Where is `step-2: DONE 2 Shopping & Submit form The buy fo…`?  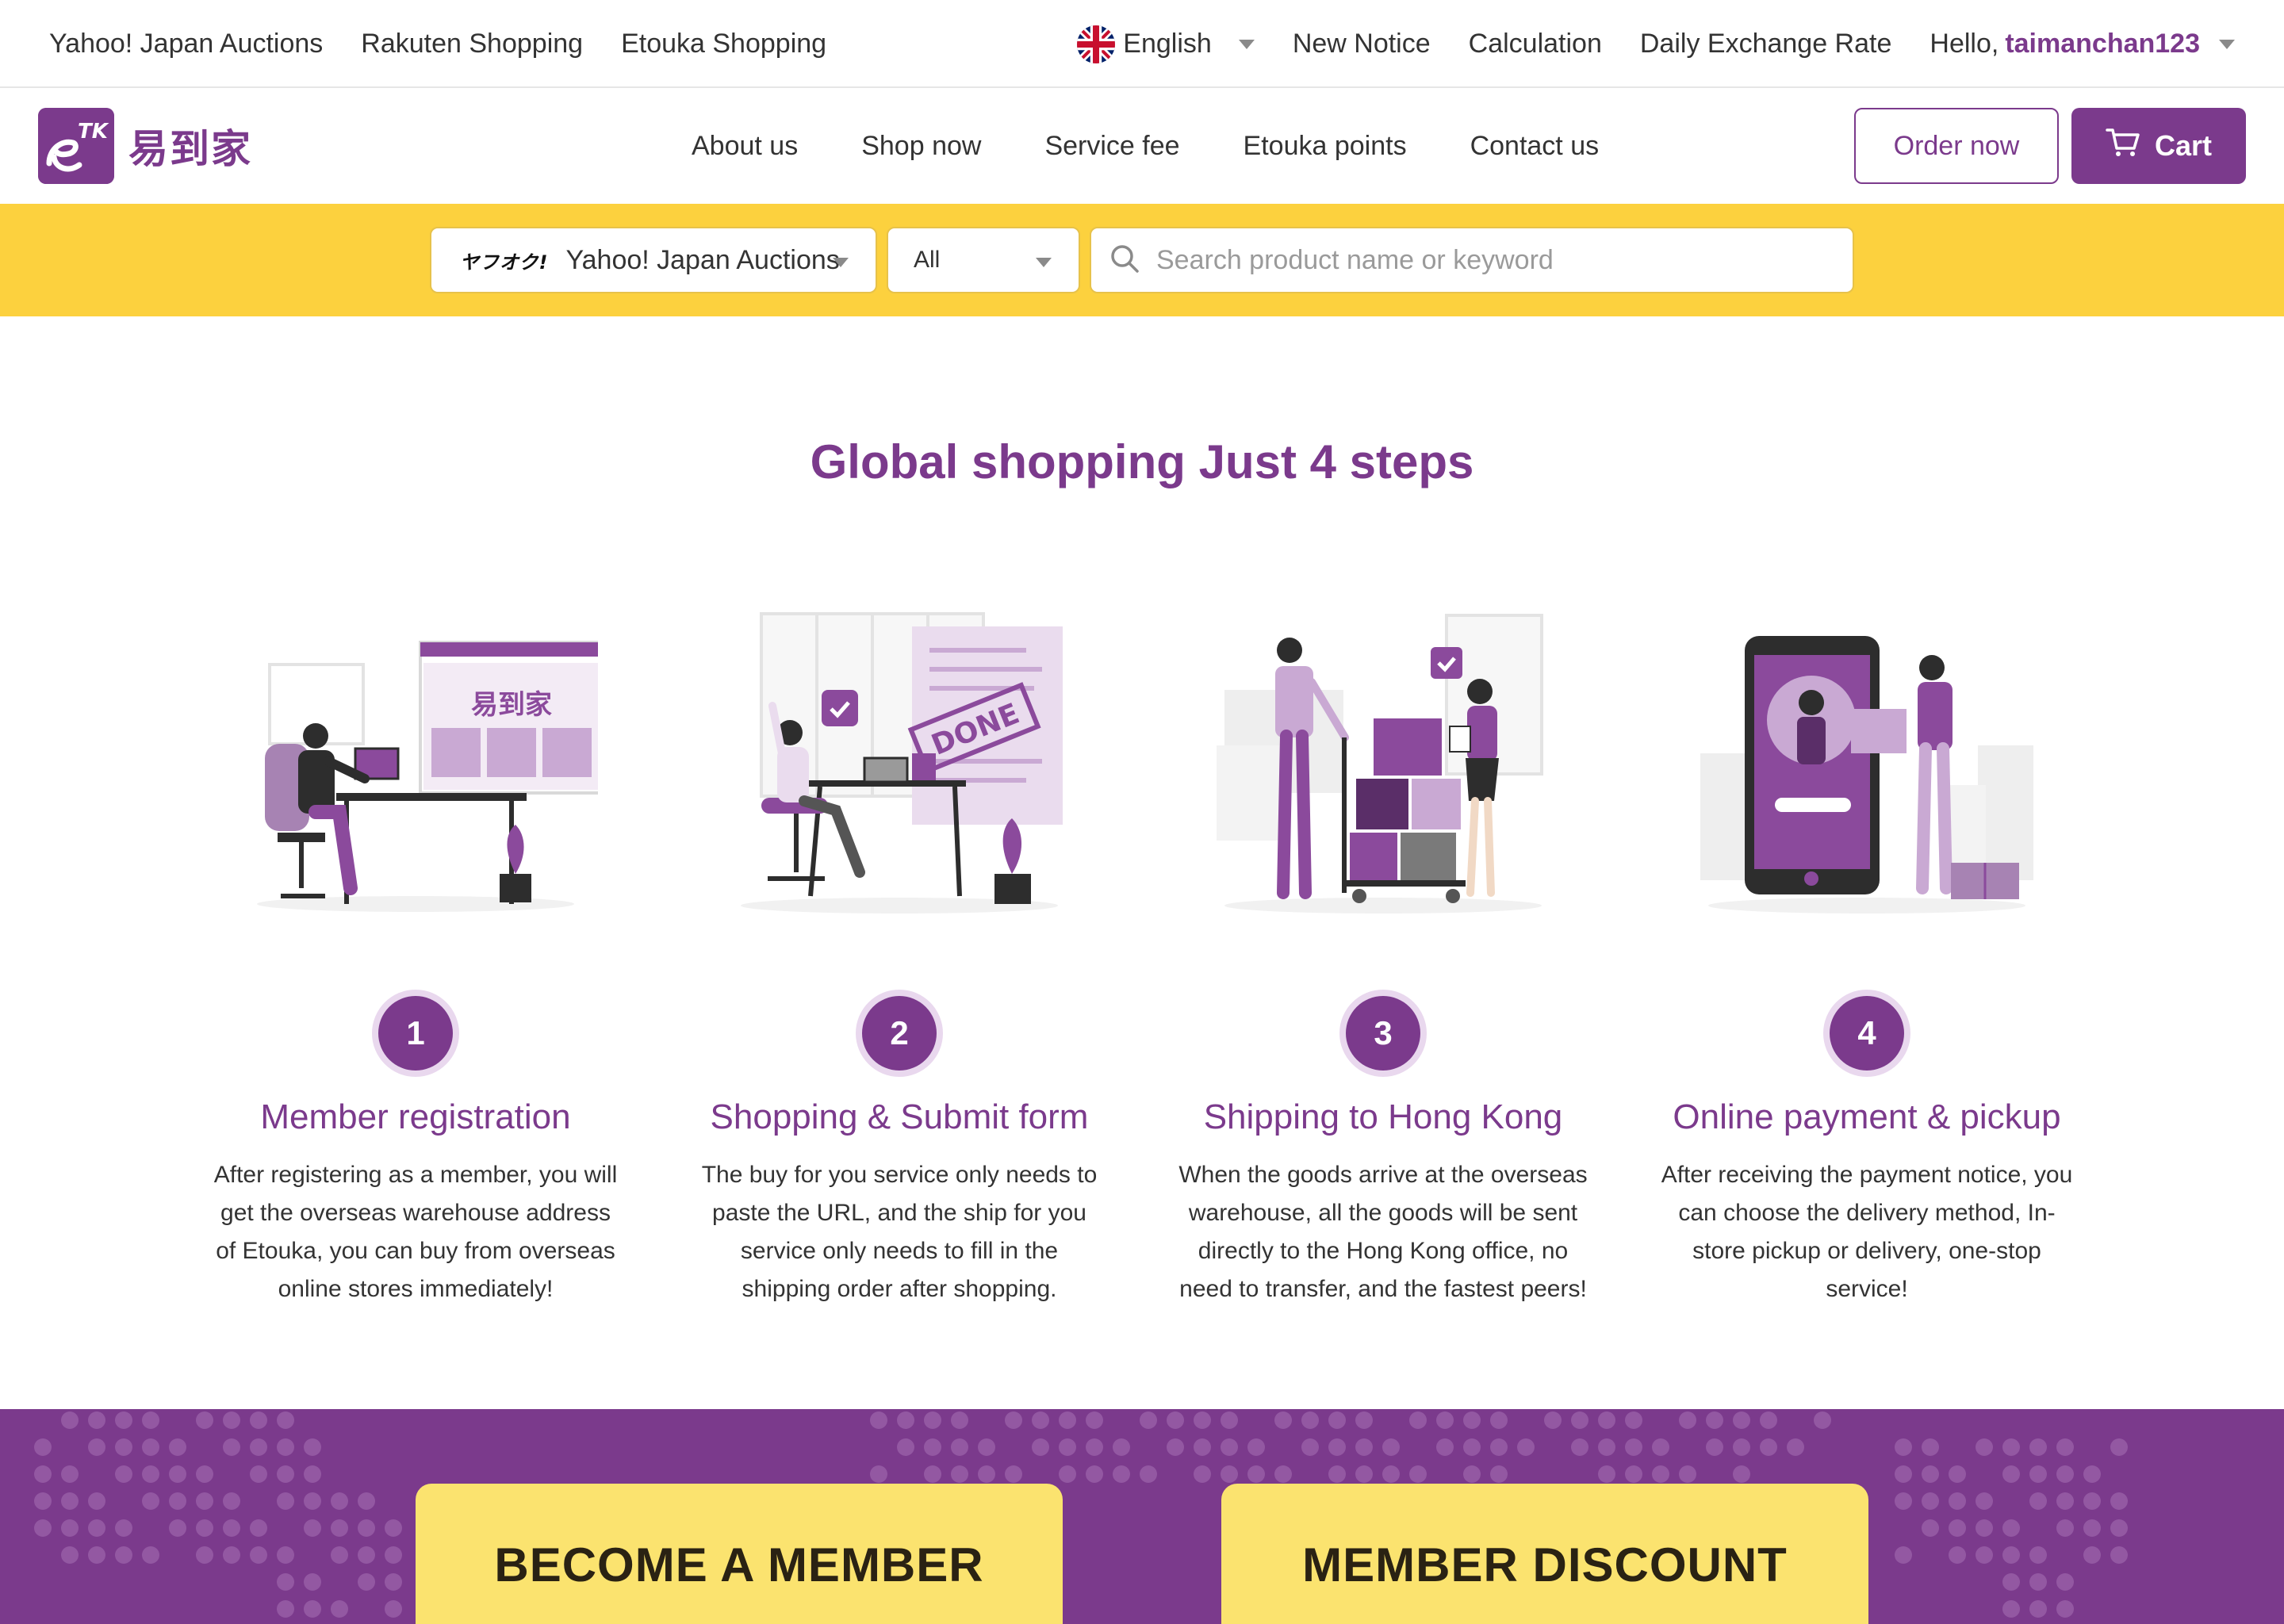
step-2: DONE 2 Shopping & Submit form The buy fo… is located at coordinates (899, 952).